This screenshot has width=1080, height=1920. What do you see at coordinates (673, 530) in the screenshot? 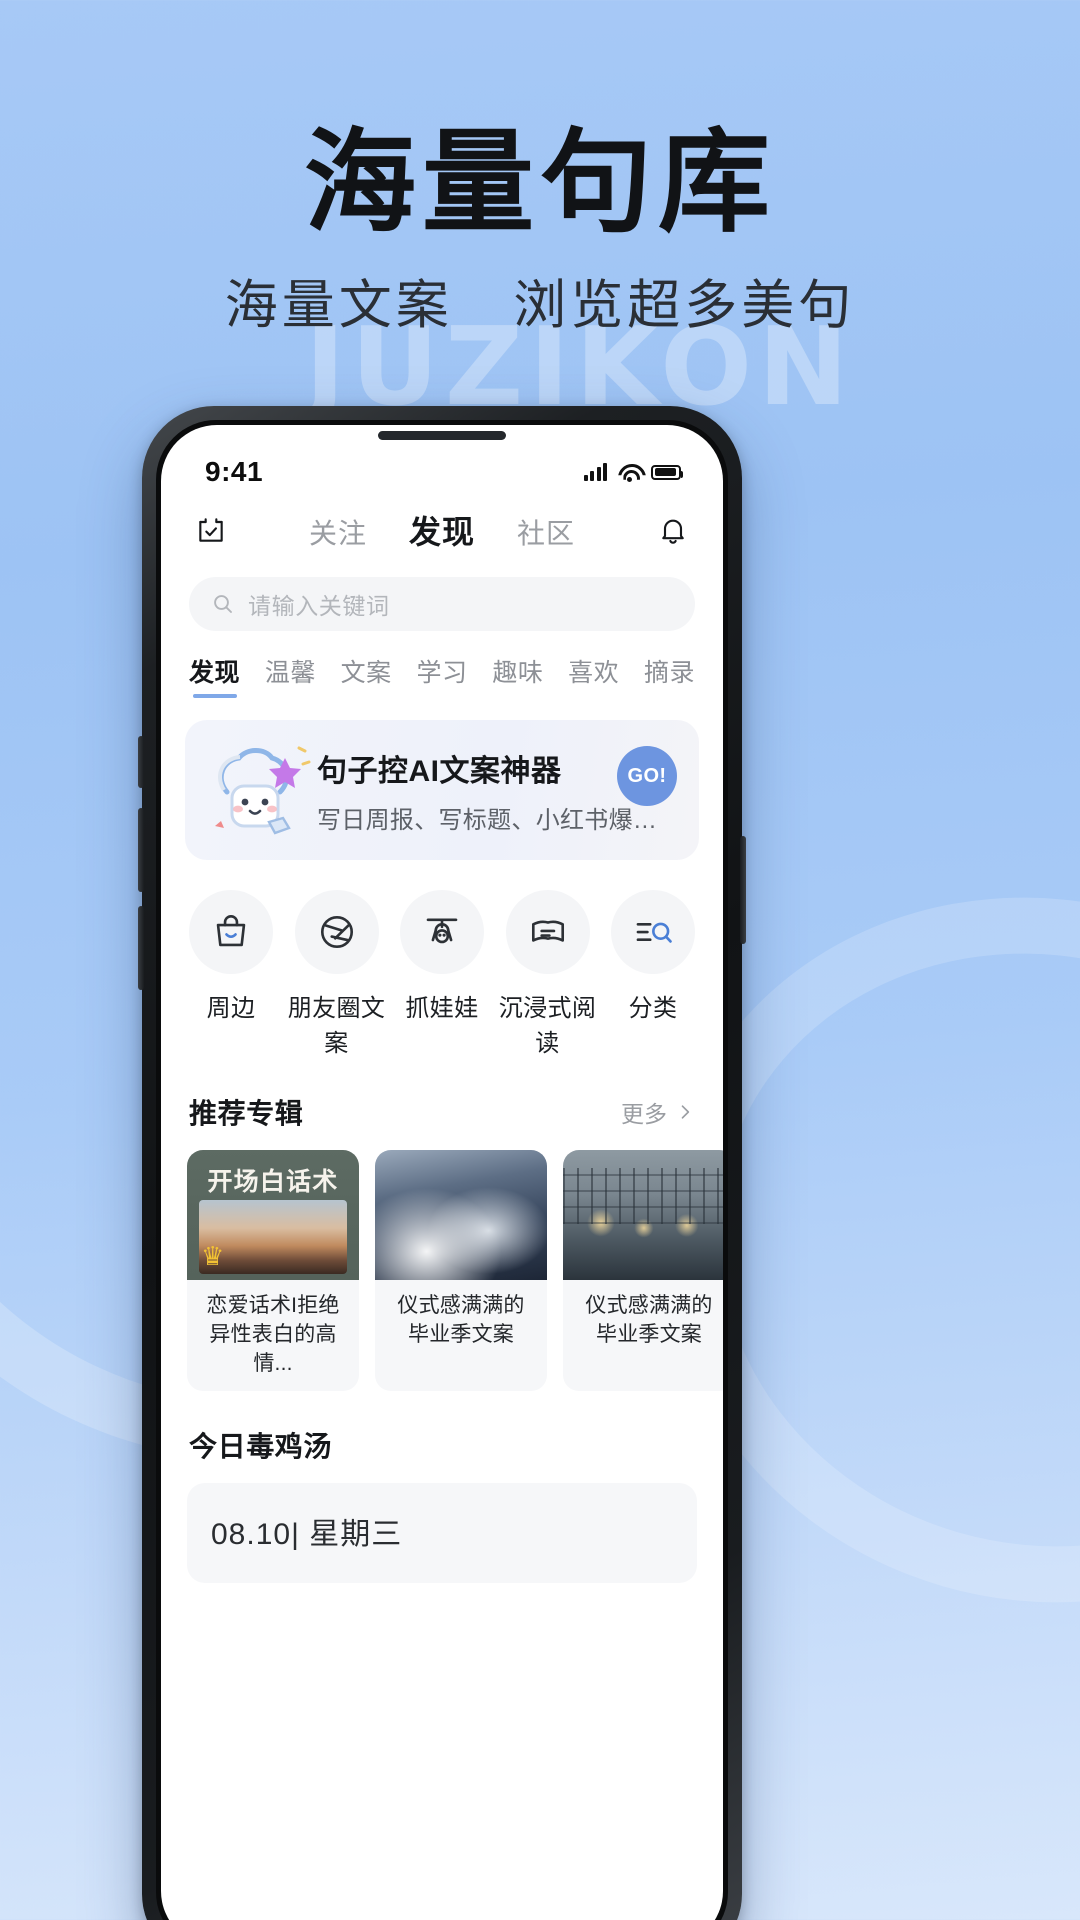
I see `bell-icon` at bounding box center [673, 530].